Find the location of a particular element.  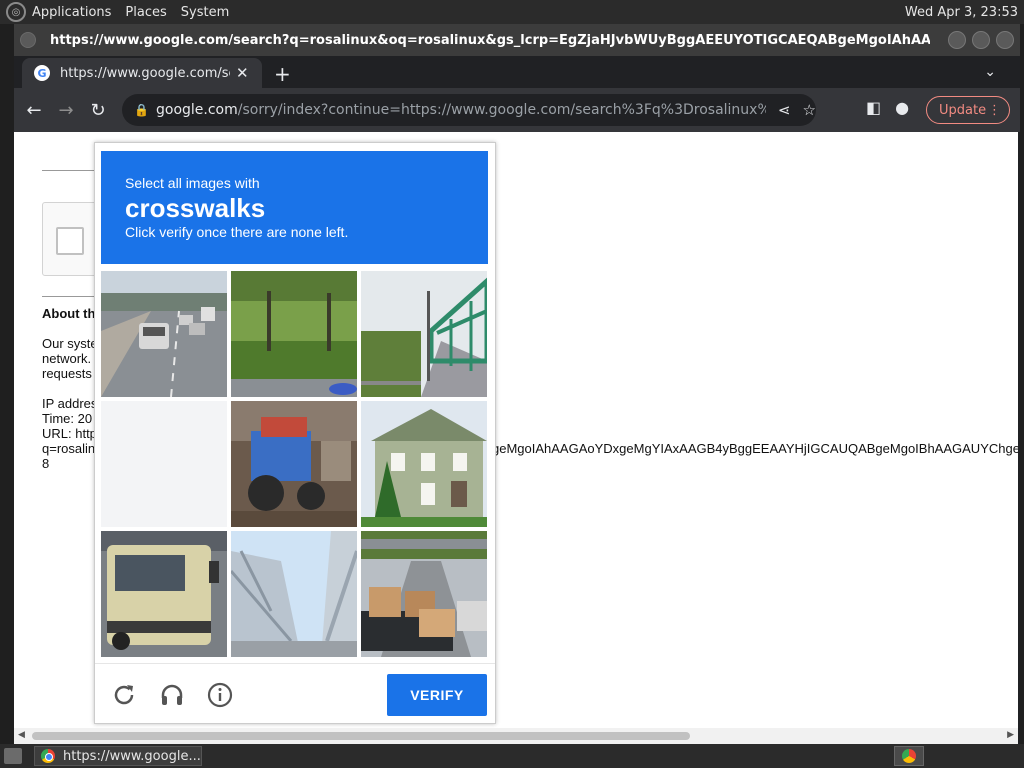

profile-icon: ● is located at coordinates (902, 107).